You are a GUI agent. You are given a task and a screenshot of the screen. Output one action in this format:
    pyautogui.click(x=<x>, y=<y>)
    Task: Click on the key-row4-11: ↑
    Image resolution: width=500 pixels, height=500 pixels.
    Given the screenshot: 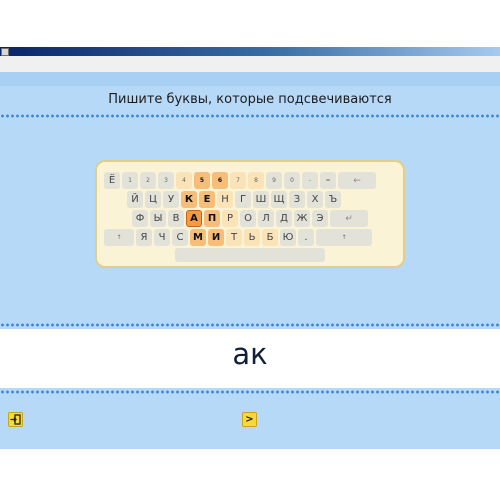 What is the action you would take?
    pyautogui.click(x=344, y=237)
    